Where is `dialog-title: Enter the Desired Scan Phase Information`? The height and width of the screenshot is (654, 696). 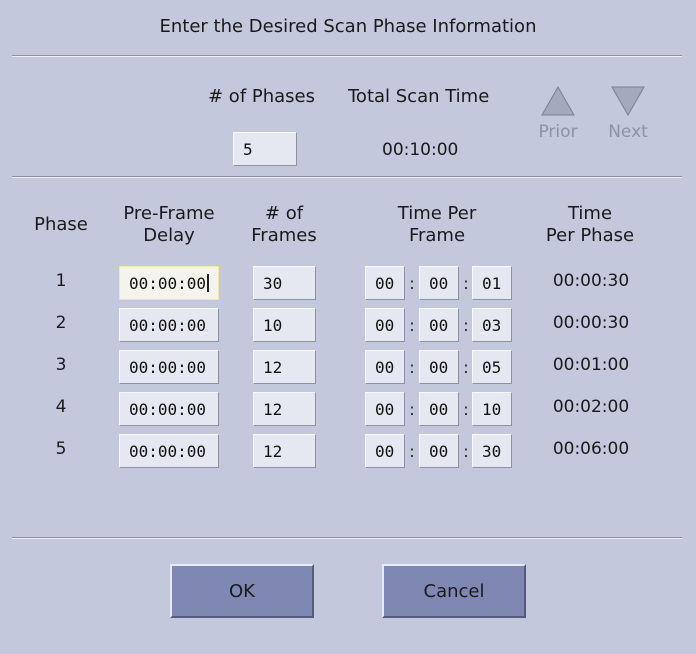
dialog-title: Enter the Desired Scan Phase Information is located at coordinates (348, 26).